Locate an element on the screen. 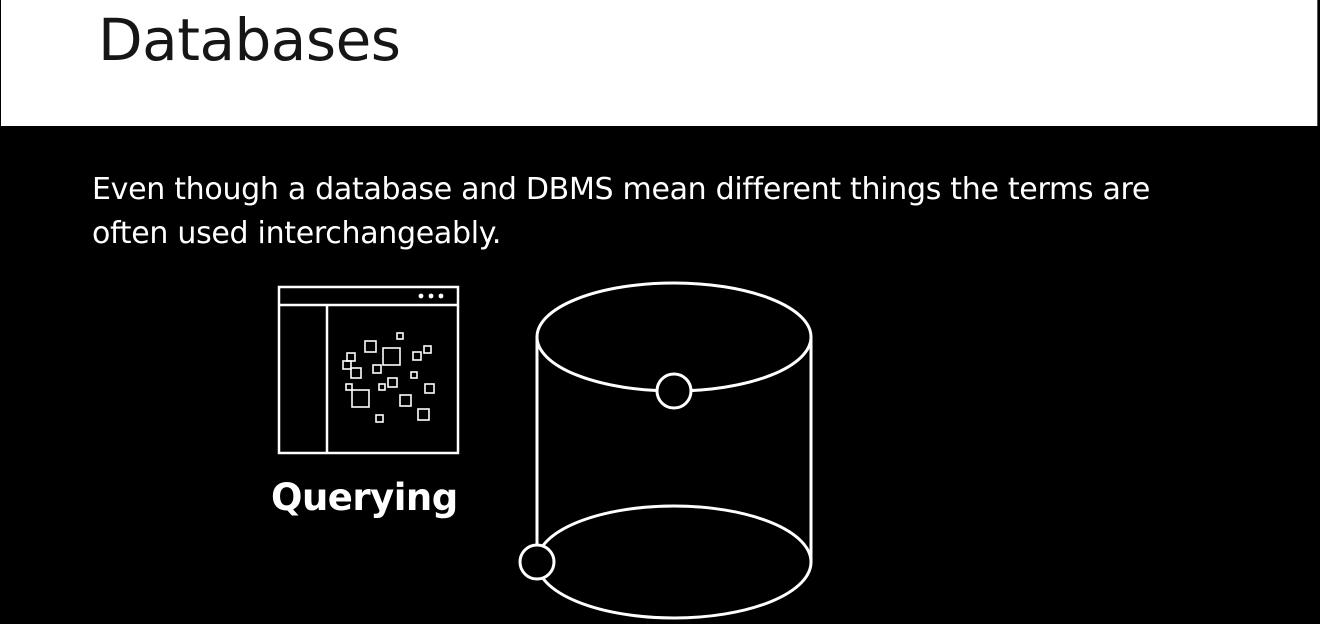 The height and width of the screenshot is (624, 1320). top-node-circle is located at coordinates (674, 391).